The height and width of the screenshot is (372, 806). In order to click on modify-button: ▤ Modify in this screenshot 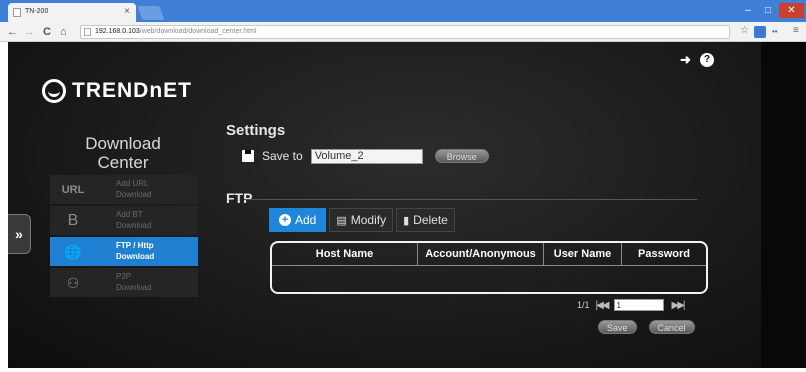, I will do `click(361, 220)`.